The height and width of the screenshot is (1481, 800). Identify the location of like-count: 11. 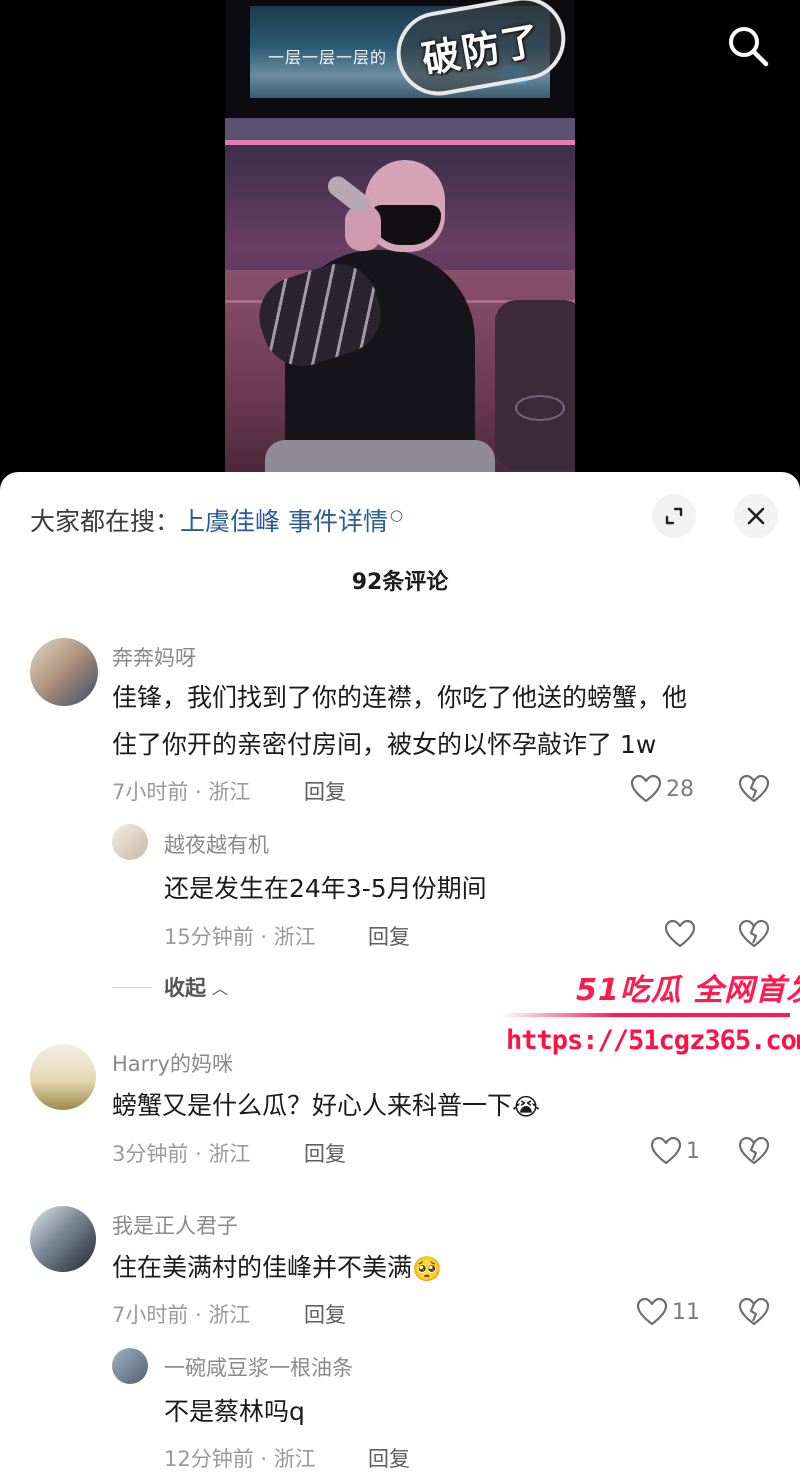
(686, 1312).